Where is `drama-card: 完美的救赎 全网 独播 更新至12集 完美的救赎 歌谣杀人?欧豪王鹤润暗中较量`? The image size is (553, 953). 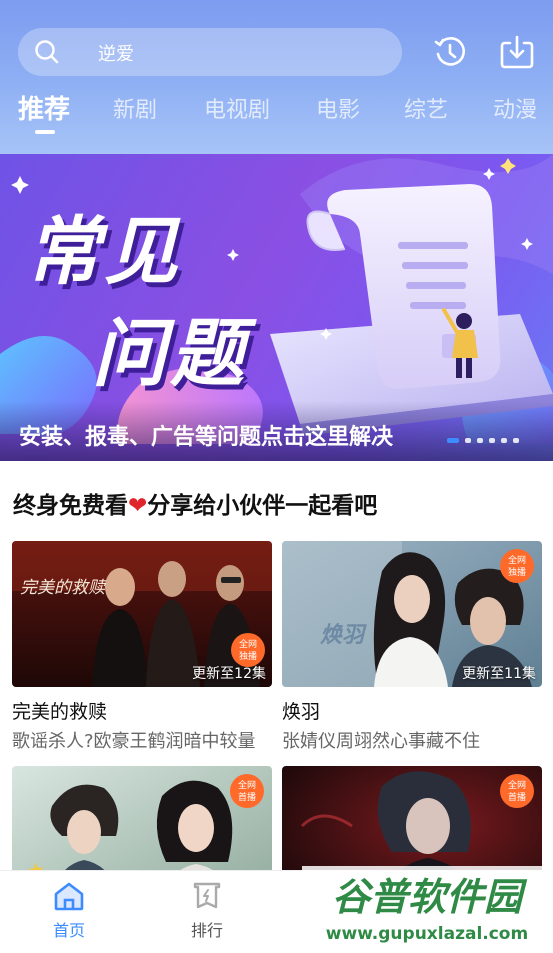
drama-card: 完美的救赎 全网 独播 更新至12集 完美的救赎 歌谣杀人?欧豪王鹤润暗中较量 is located at coordinates (142, 646).